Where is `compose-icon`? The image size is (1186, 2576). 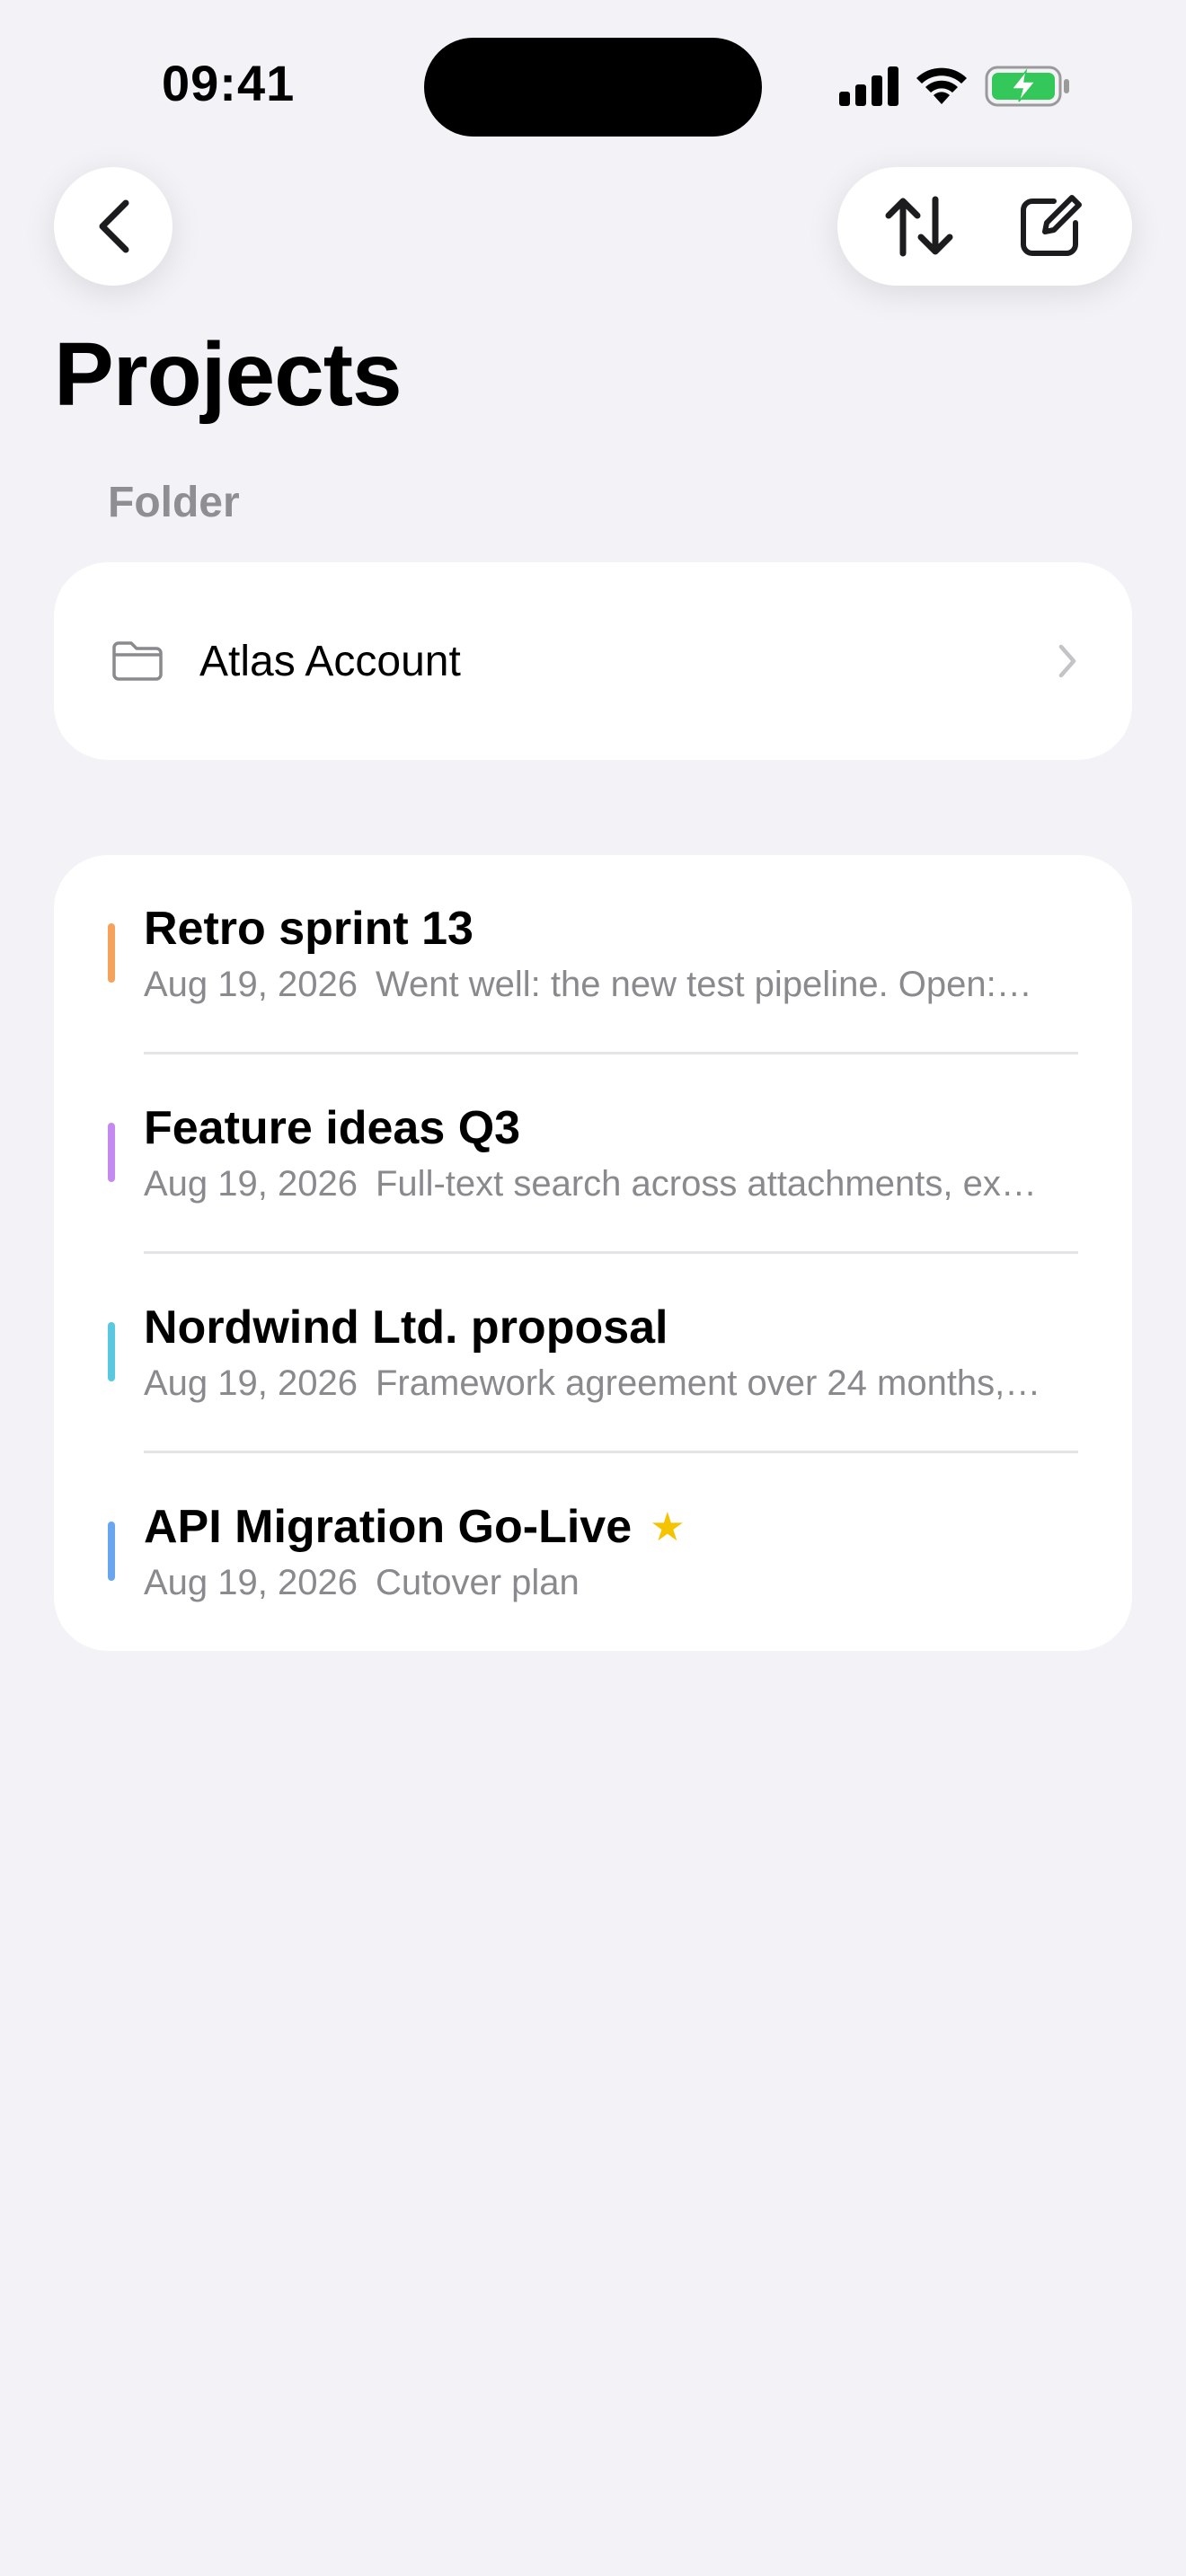 compose-icon is located at coordinates (1051, 225).